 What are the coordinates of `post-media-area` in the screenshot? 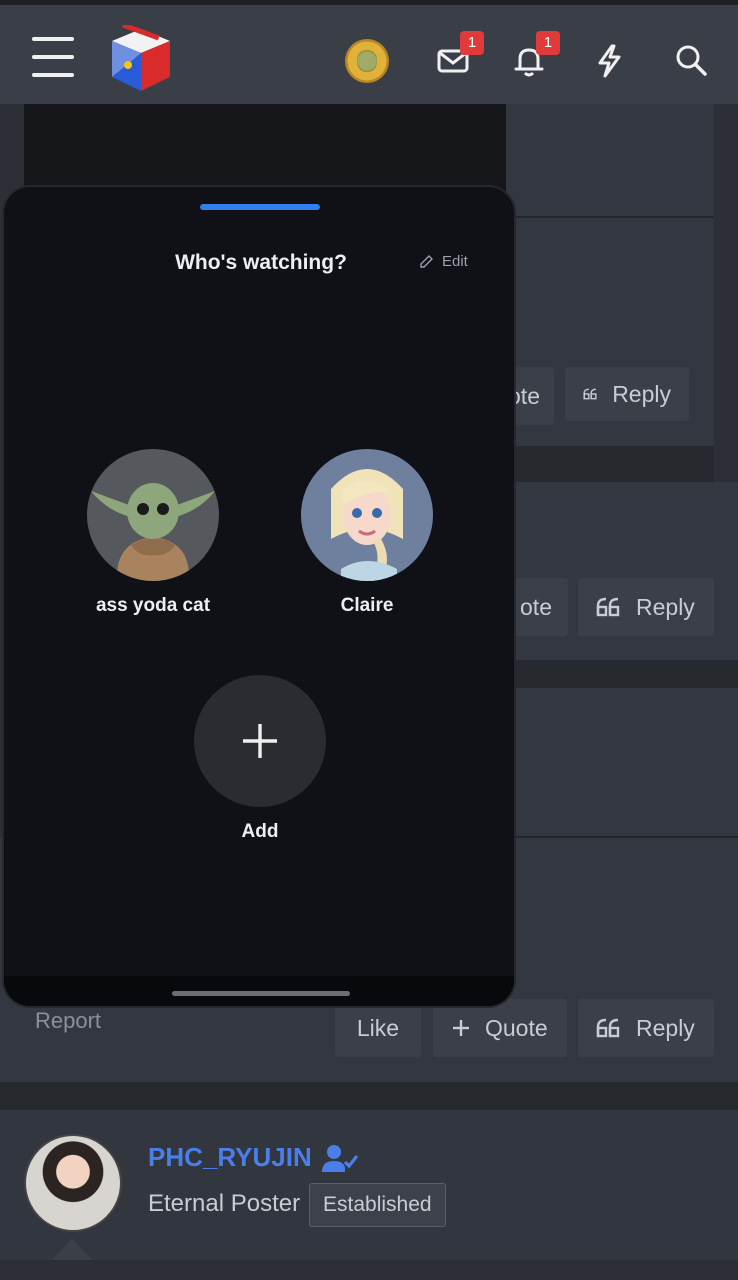 It's located at (265, 149).